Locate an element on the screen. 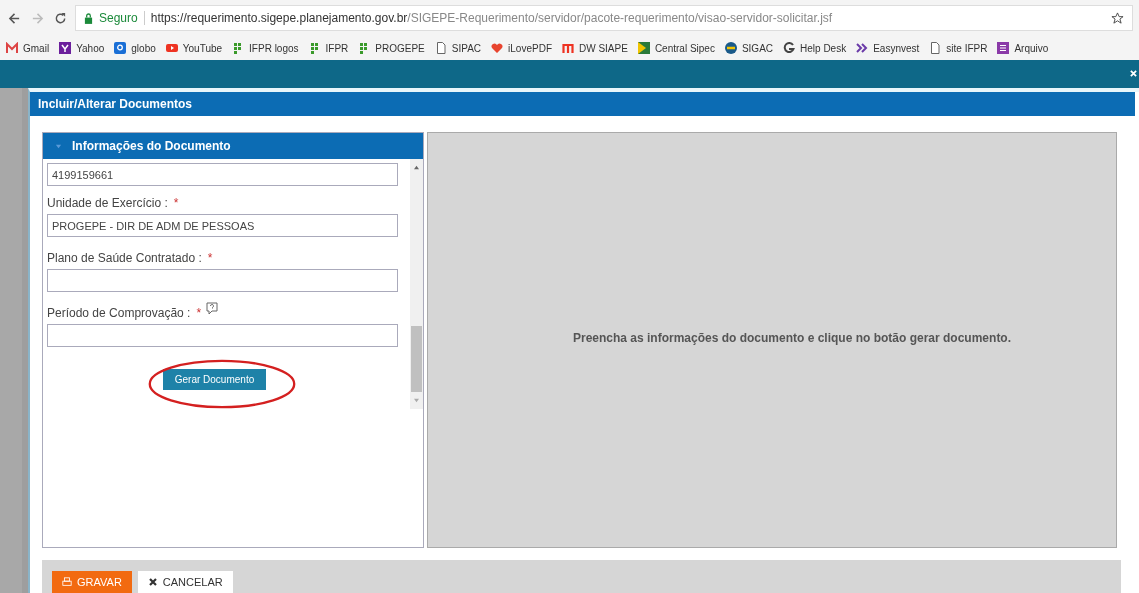  m-logo-icon is located at coordinates (568, 48).